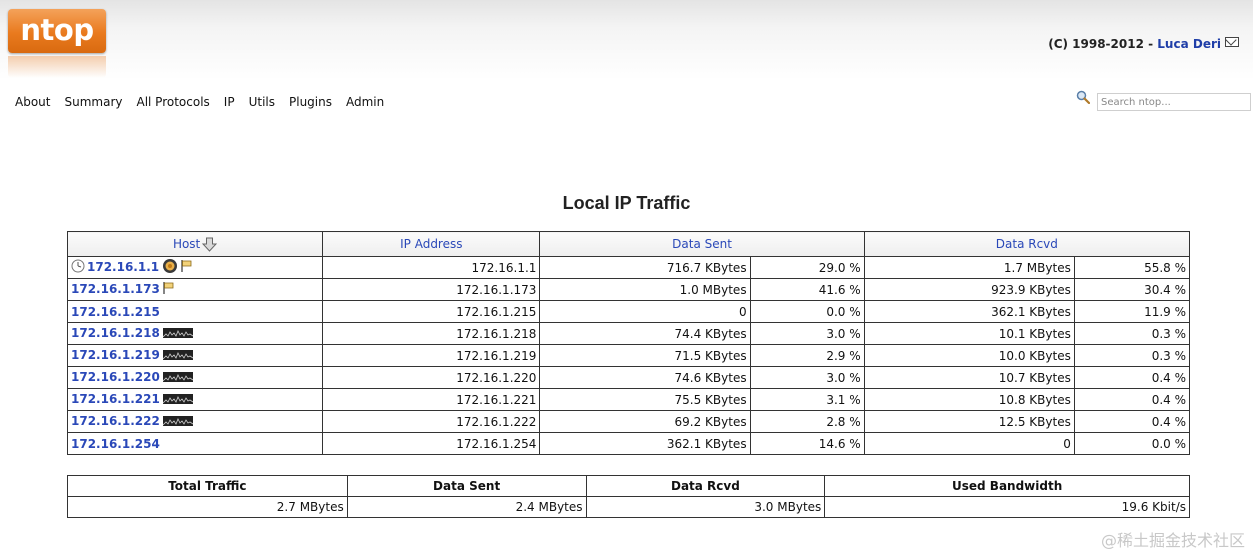 This screenshot has height=557, width=1253. What do you see at coordinates (115, 421) in the screenshot?
I see `host-link: 172.16.1.222` at bounding box center [115, 421].